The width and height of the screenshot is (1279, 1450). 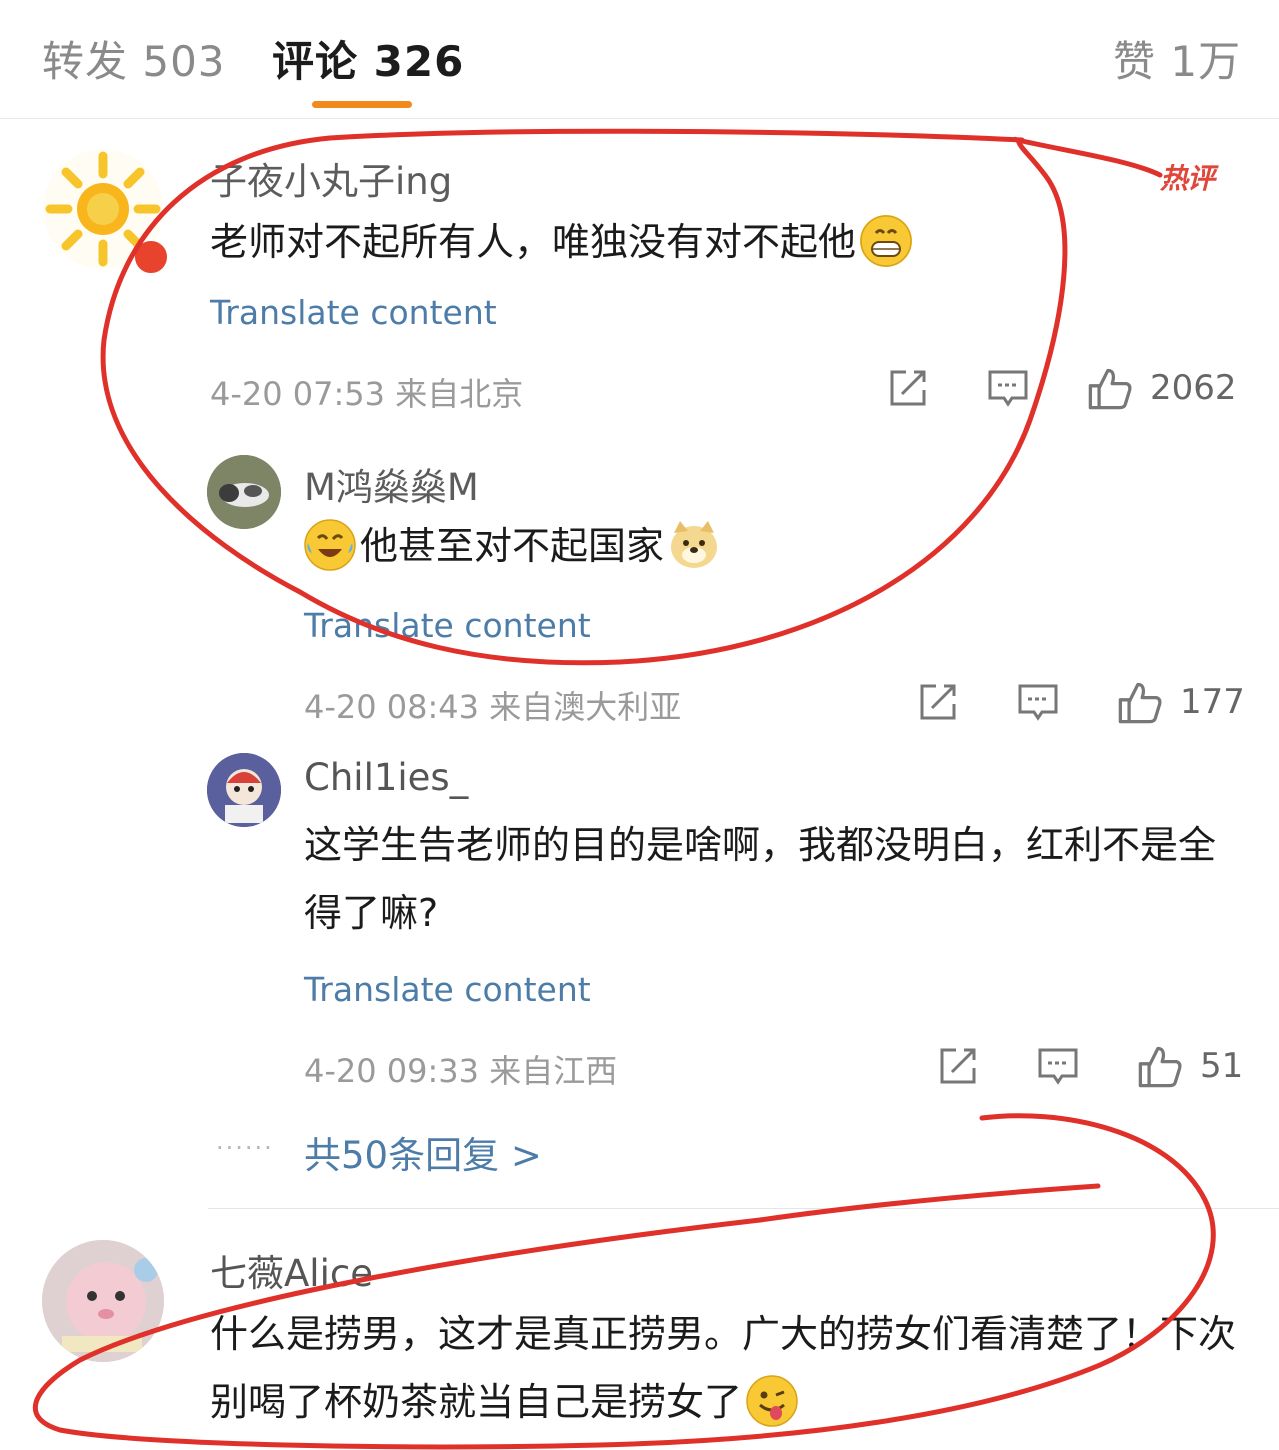 What do you see at coordinates (1187, 178) in the screenshot?
I see `hot-comment-badge: 热评` at bounding box center [1187, 178].